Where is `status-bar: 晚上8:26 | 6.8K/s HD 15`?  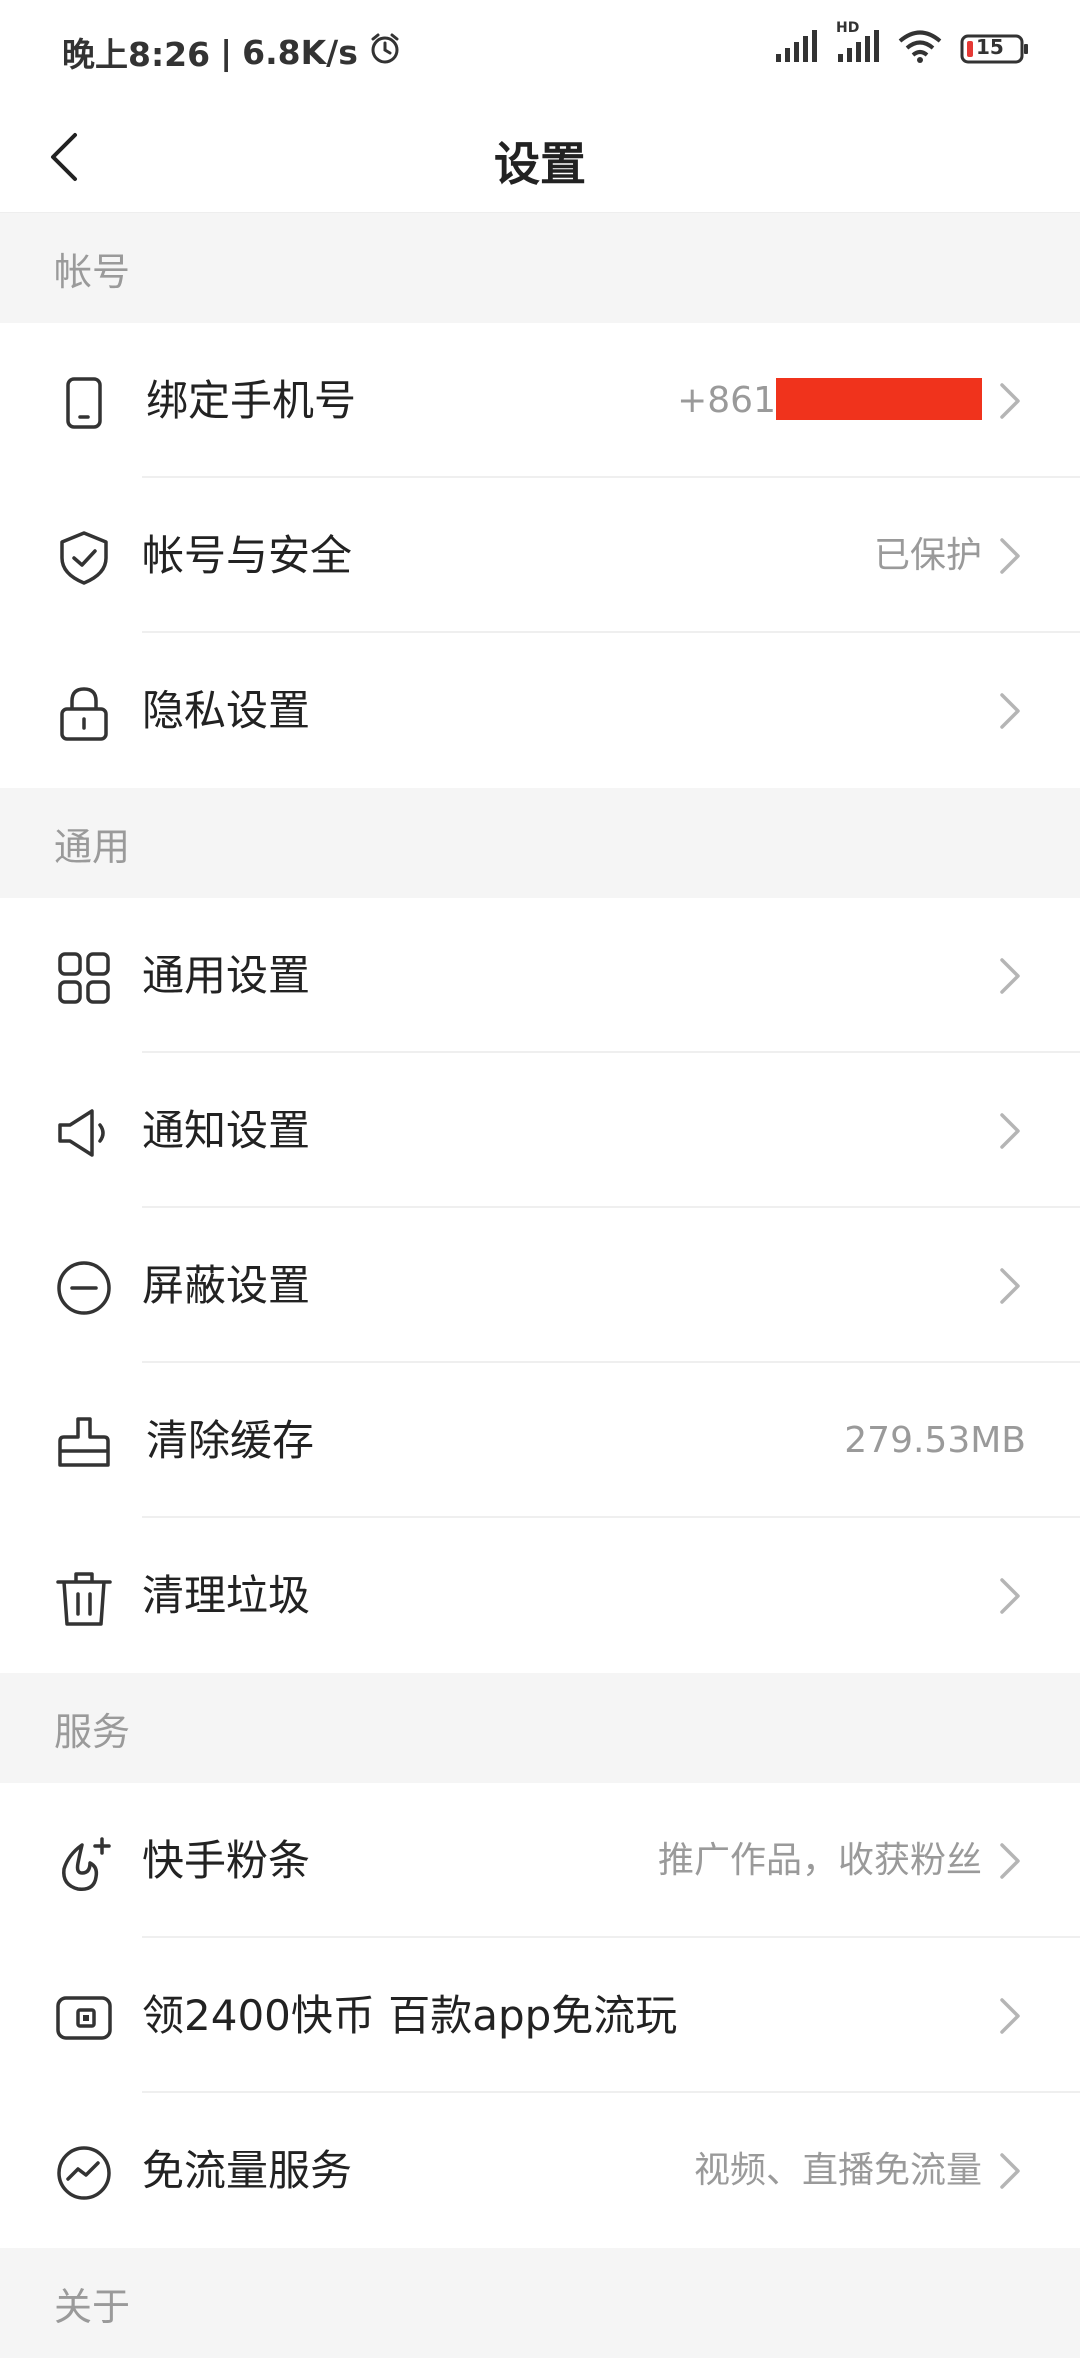 status-bar: 晚上8:26 | 6.8K/s HD 15 is located at coordinates (540, 50).